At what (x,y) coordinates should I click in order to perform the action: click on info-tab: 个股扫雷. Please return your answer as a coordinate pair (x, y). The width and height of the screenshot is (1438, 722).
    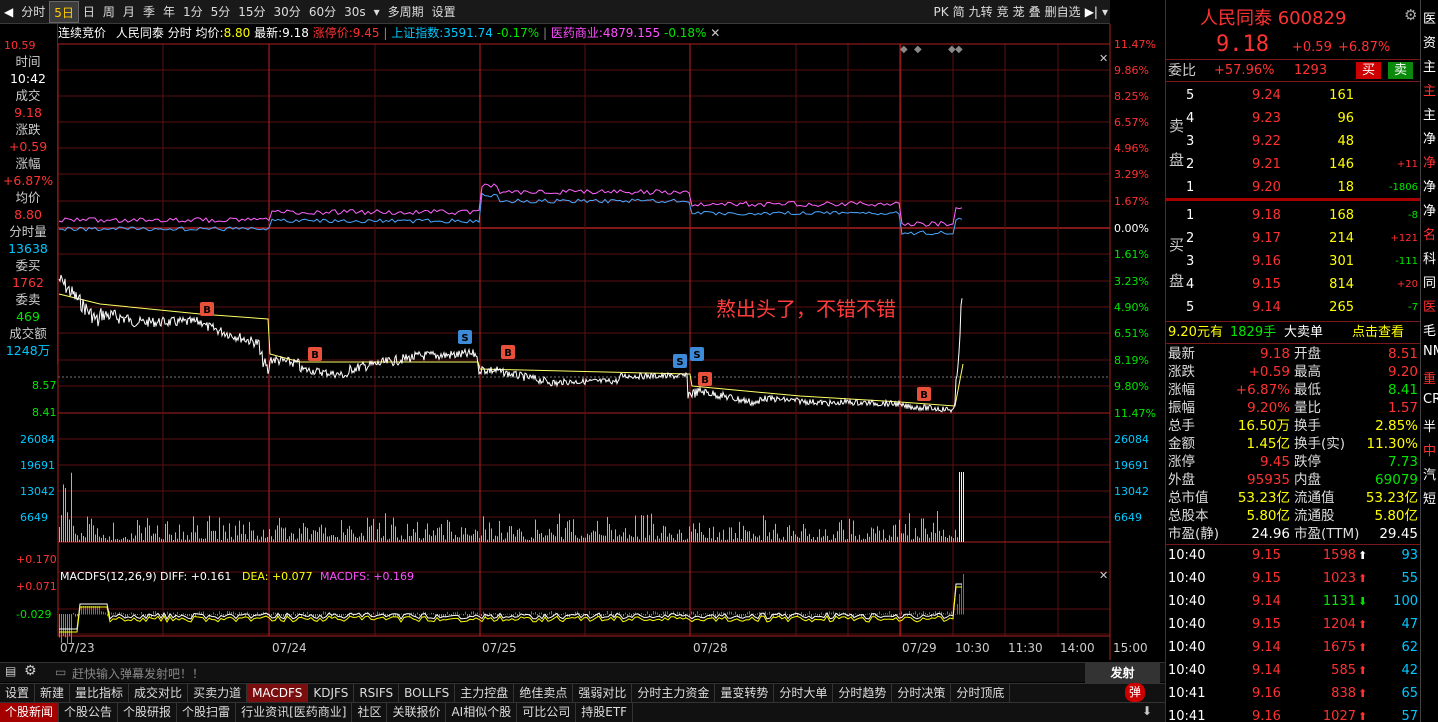
    Looking at the image, I should click on (207, 712).